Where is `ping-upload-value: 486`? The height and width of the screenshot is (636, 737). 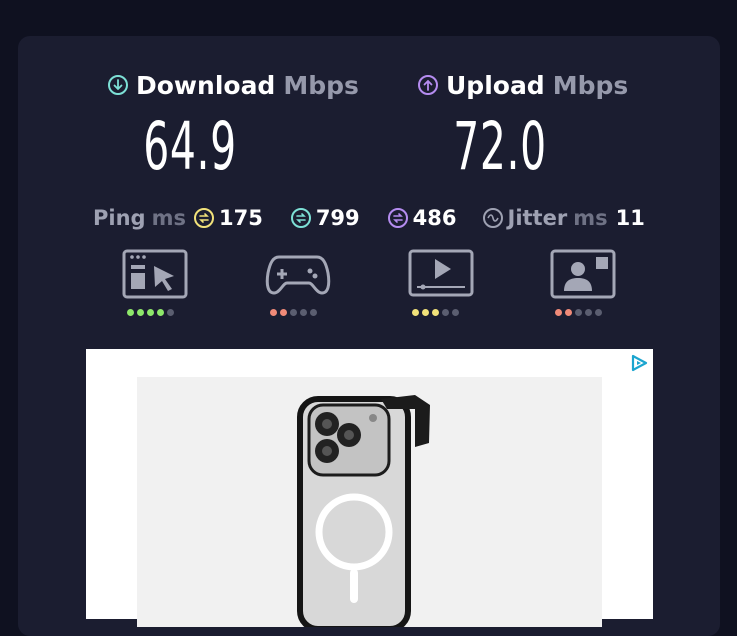 ping-upload-value: 486 is located at coordinates (434, 218).